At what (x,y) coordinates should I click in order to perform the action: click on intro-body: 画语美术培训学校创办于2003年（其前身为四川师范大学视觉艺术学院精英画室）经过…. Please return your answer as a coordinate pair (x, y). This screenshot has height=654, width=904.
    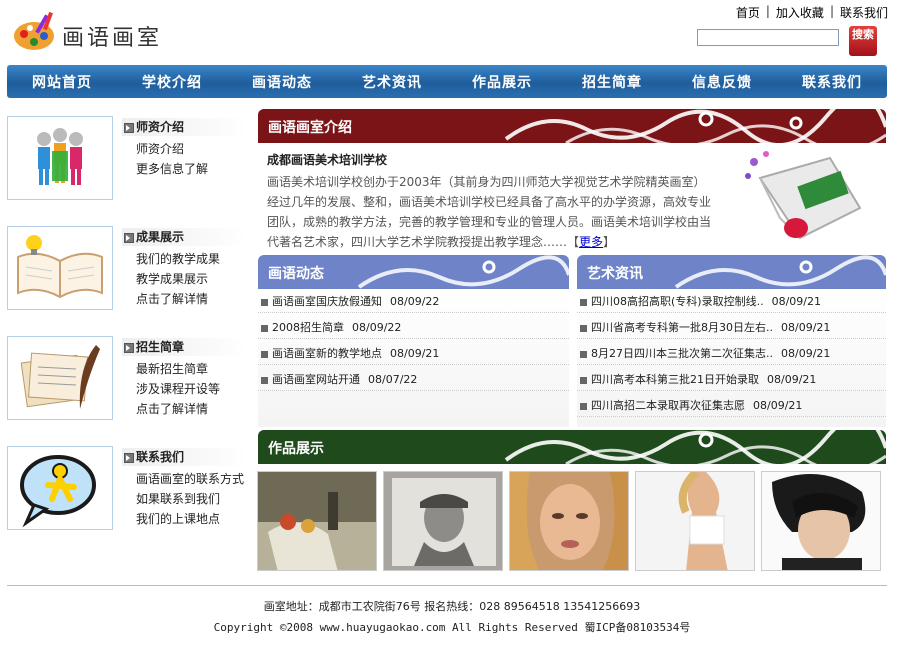
    Looking at the image, I should click on (489, 212).